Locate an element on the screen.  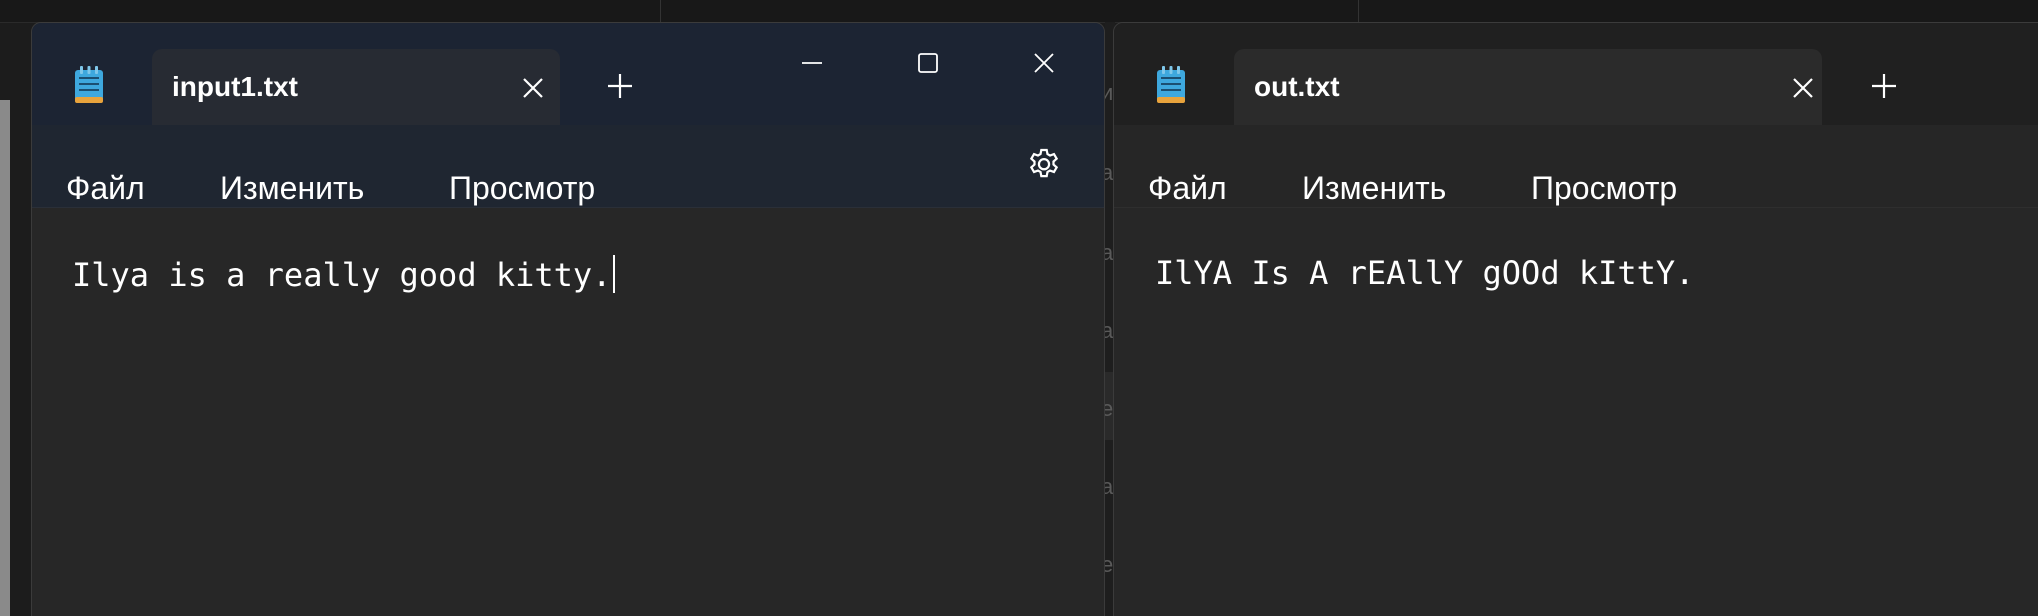
minimize-button is located at coordinates (812, 63).